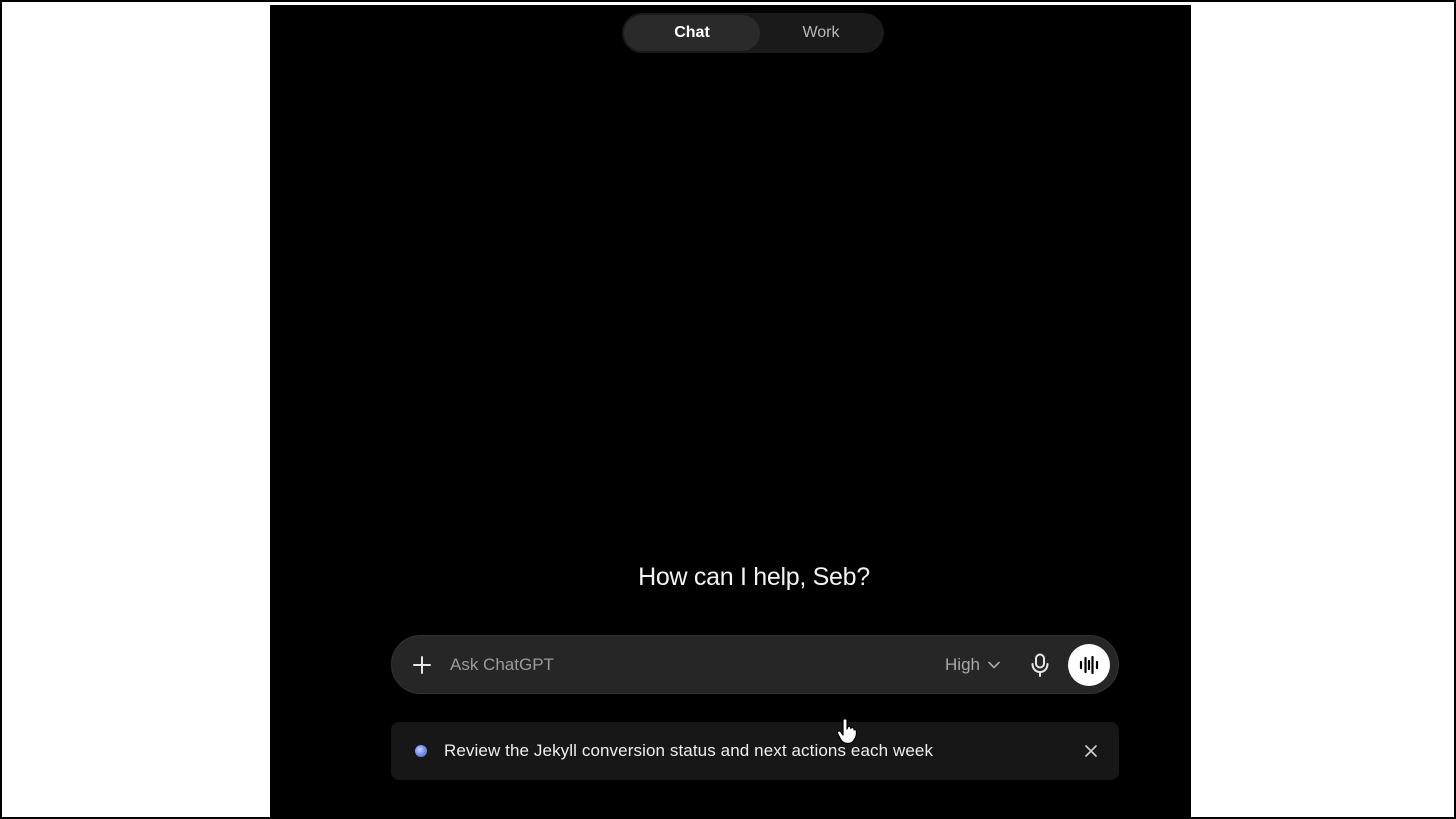  What do you see at coordinates (962, 664) in the screenshot?
I see `reasoning-effort-label: High` at bounding box center [962, 664].